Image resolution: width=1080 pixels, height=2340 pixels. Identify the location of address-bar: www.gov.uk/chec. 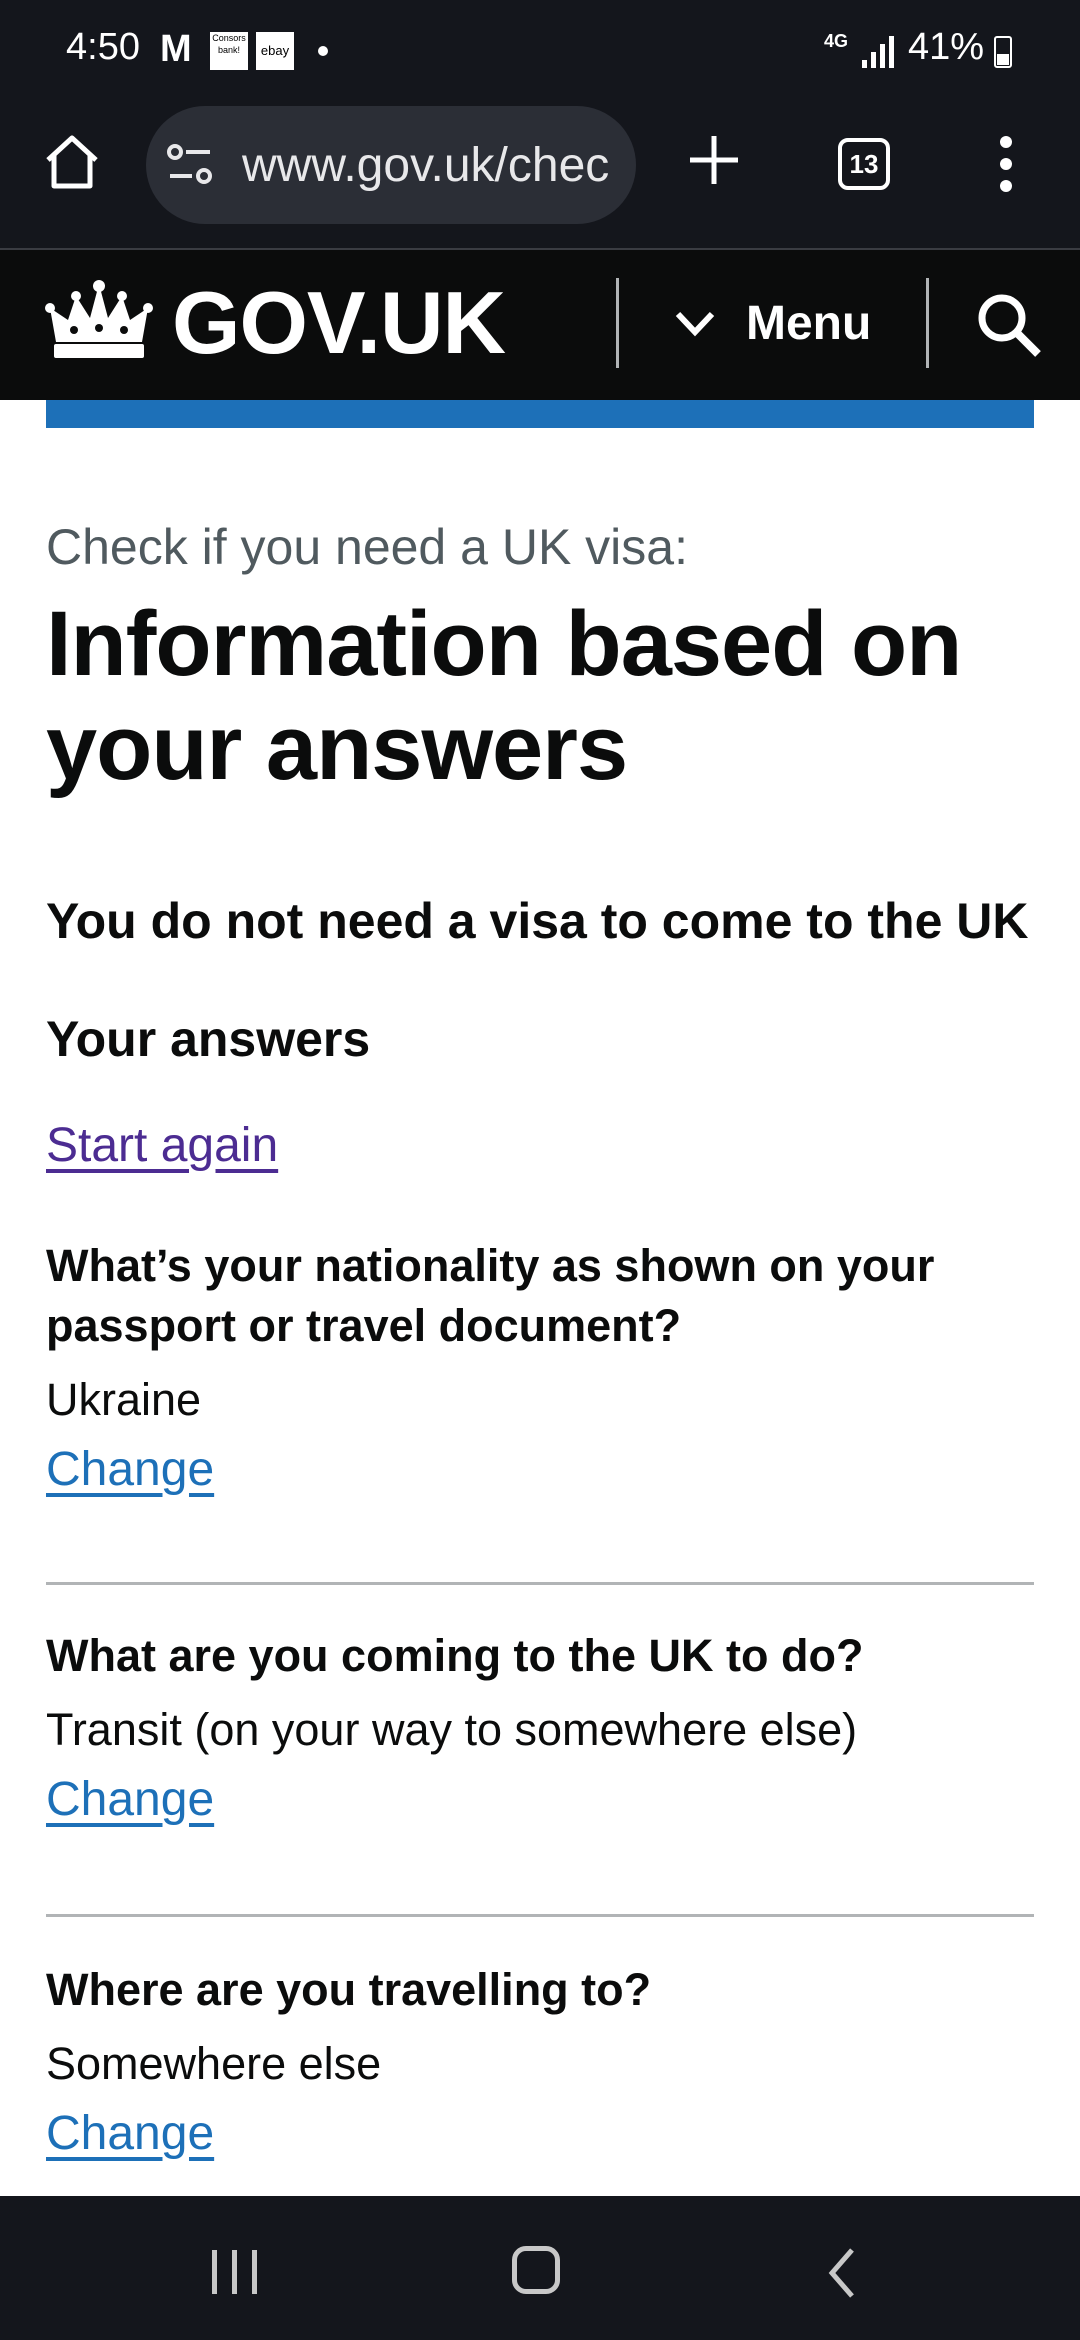
(391, 165).